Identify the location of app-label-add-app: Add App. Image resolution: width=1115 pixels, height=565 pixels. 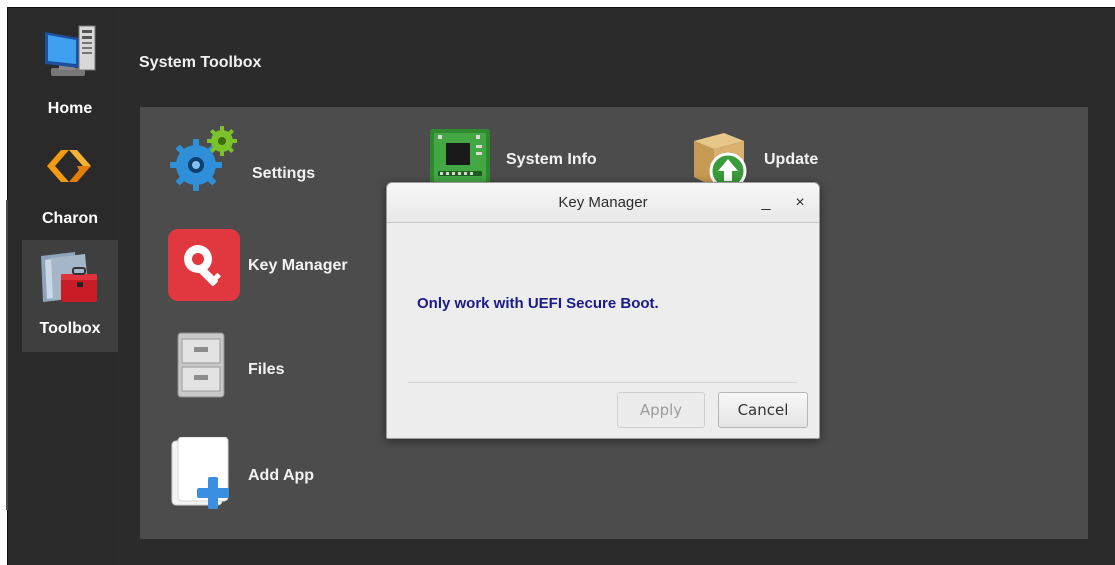
(281, 475).